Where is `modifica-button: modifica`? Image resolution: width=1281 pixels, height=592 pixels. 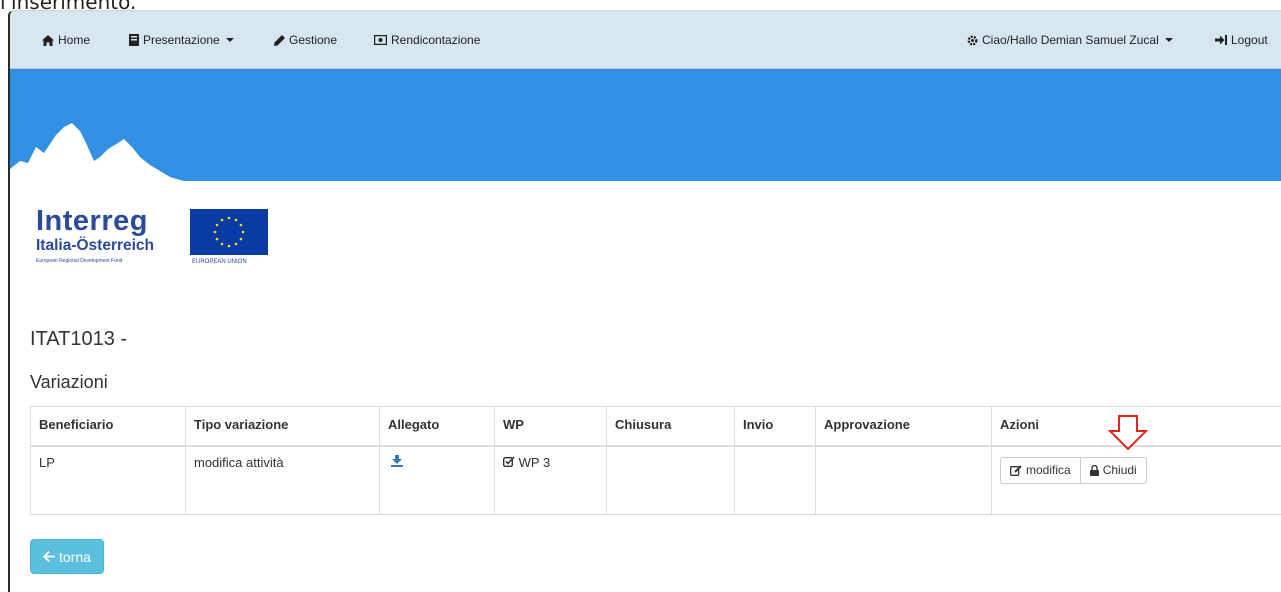
modifica-button: modifica is located at coordinates (1040, 470).